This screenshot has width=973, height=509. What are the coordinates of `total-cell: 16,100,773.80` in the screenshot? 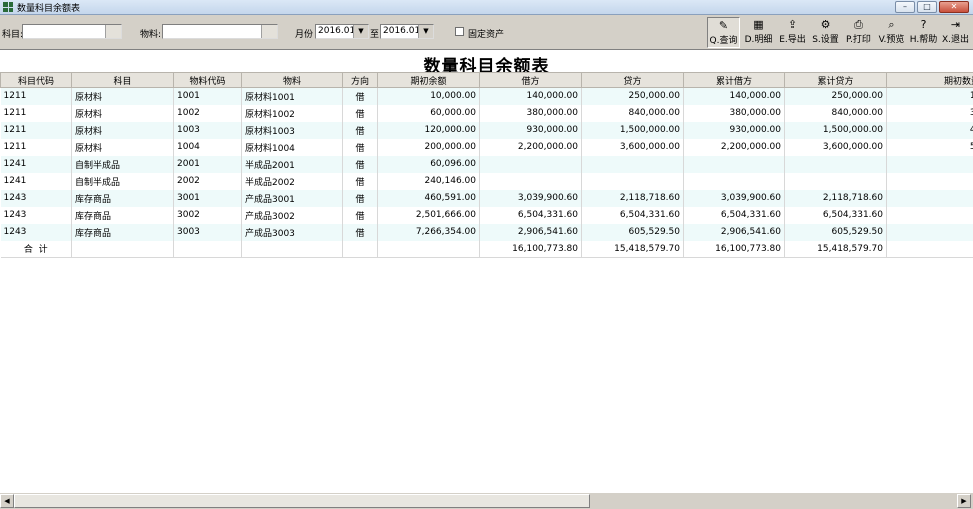 It's located at (530, 249).